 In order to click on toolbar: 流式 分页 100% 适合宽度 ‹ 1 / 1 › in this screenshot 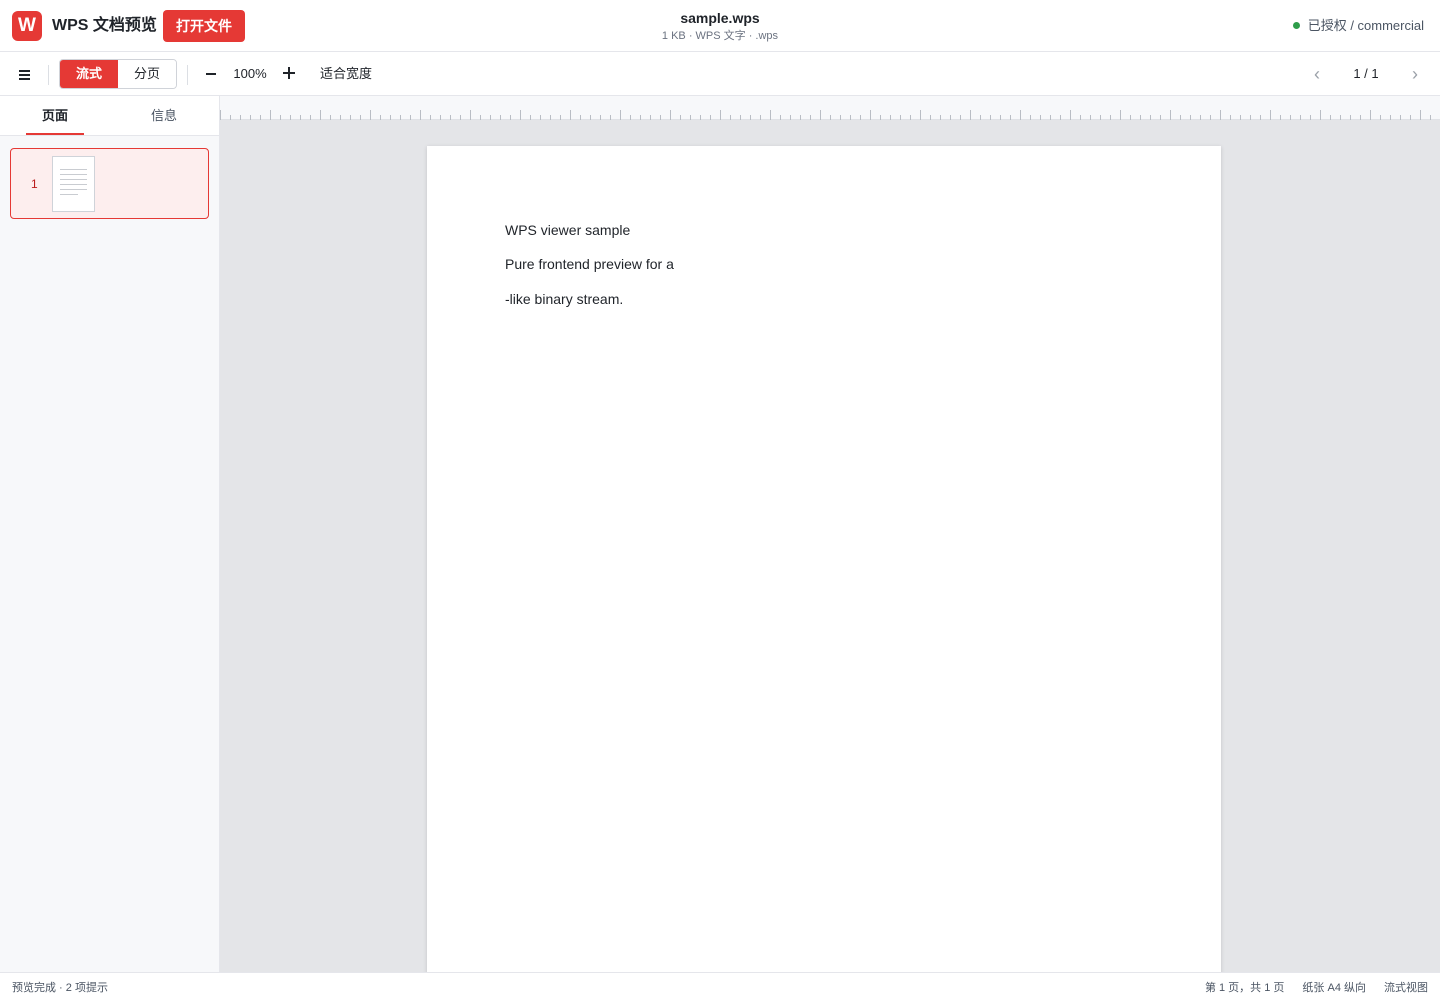, I will do `click(720, 74)`.